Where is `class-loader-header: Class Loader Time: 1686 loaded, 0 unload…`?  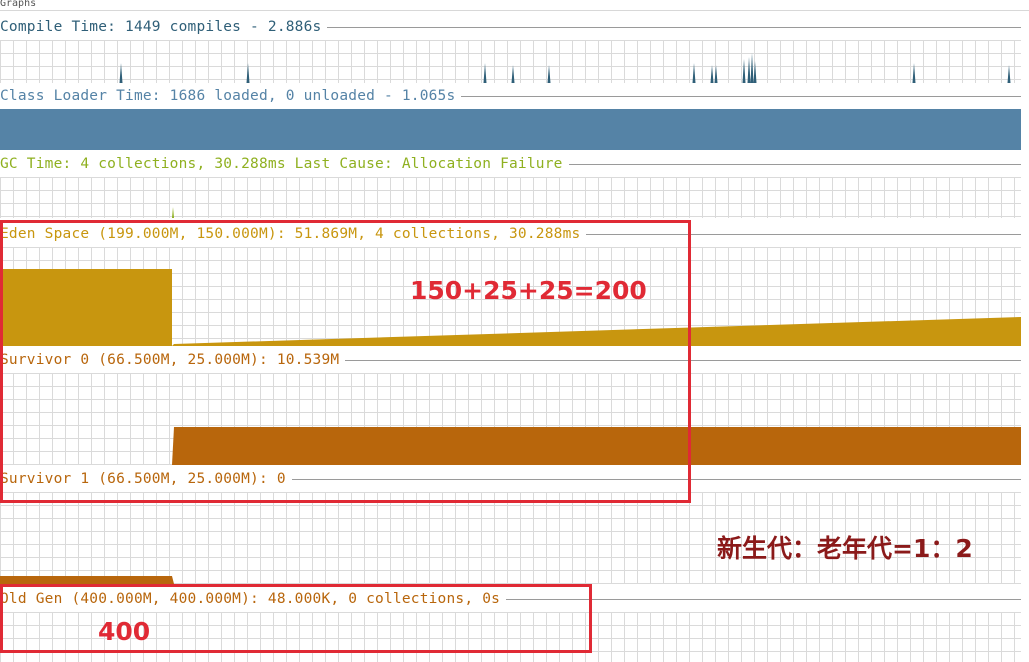
class-loader-header: Class Loader Time: 1686 loaded, 0 unload… is located at coordinates (510, 96).